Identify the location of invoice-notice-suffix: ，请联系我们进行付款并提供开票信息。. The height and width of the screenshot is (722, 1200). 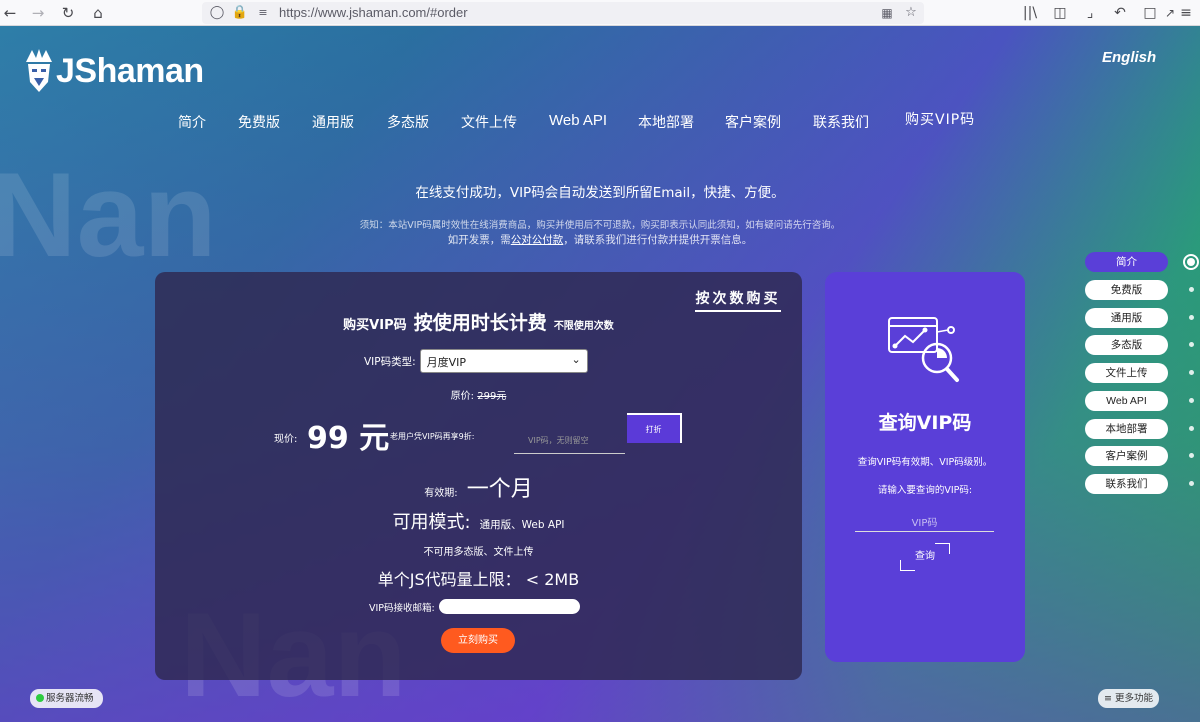
(658, 240).